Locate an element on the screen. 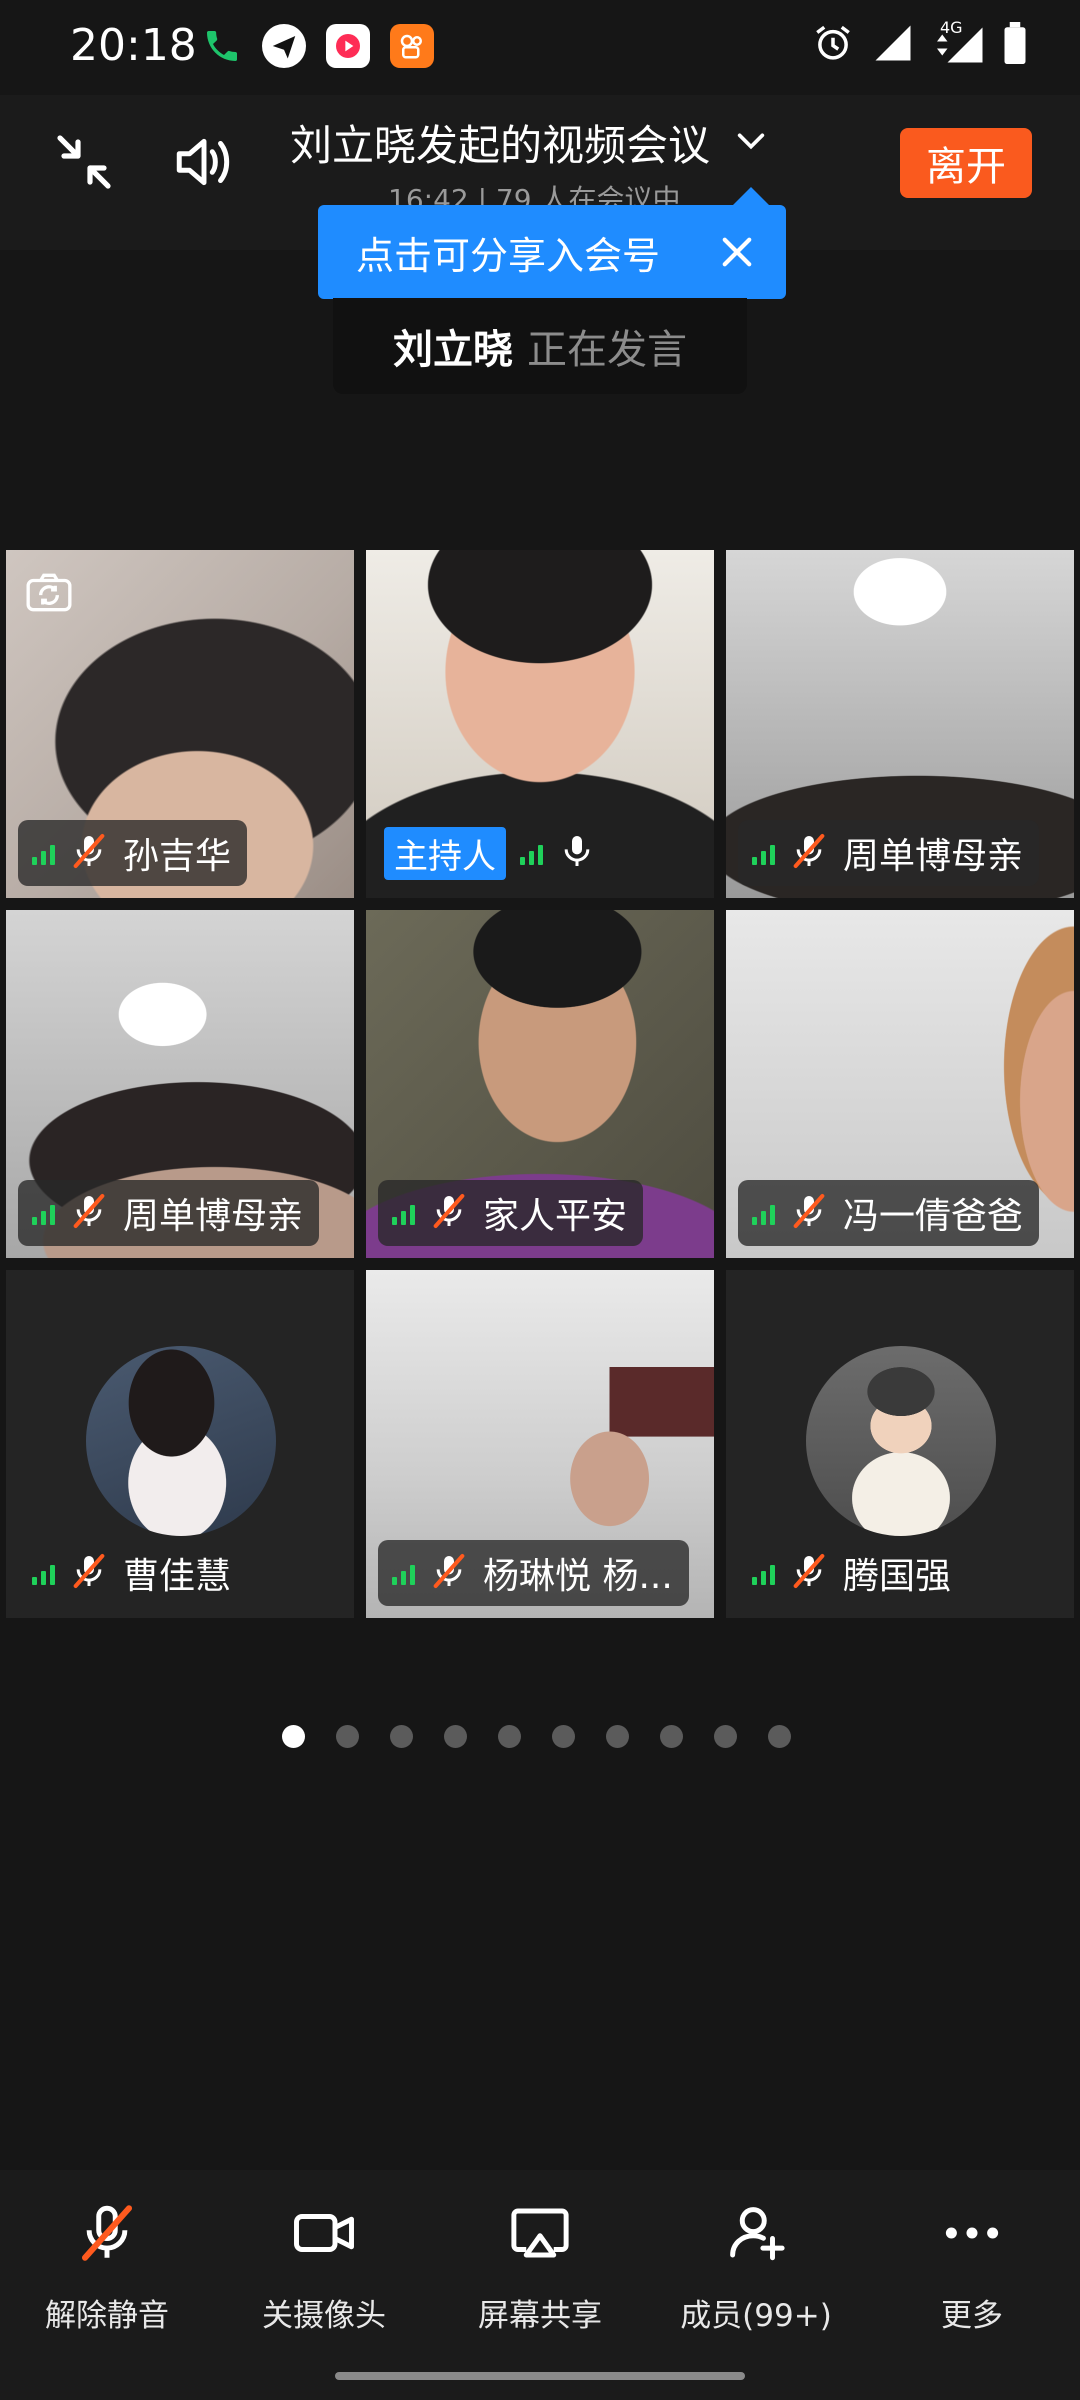  close-icon is located at coordinates (737, 254).